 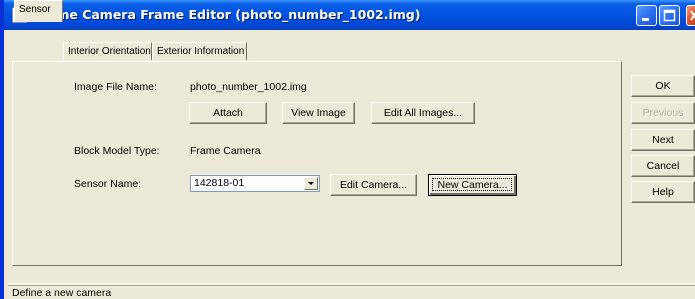 I want to click on maximize-icon, so click(x=669, y=15).